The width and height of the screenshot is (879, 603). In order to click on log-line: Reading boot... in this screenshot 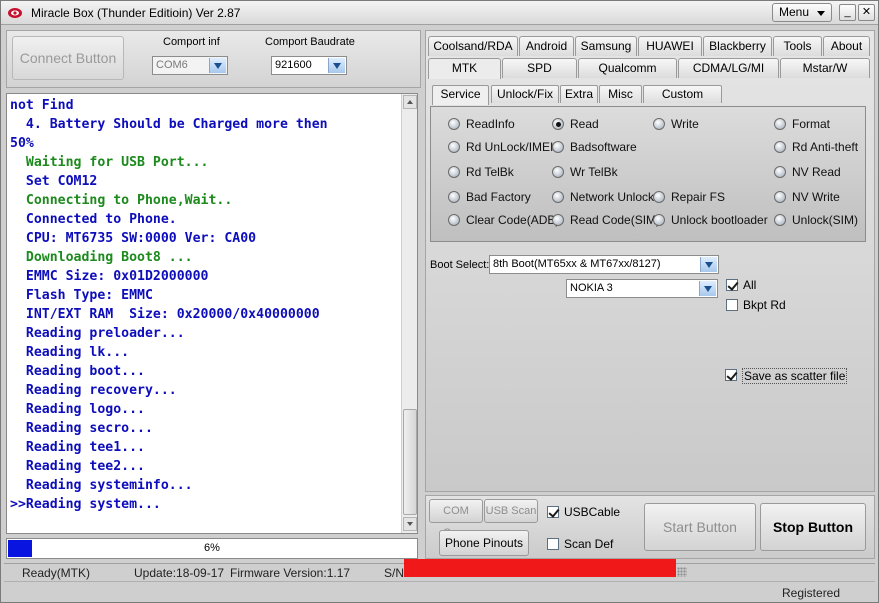, I will do `click(77, 371)`.